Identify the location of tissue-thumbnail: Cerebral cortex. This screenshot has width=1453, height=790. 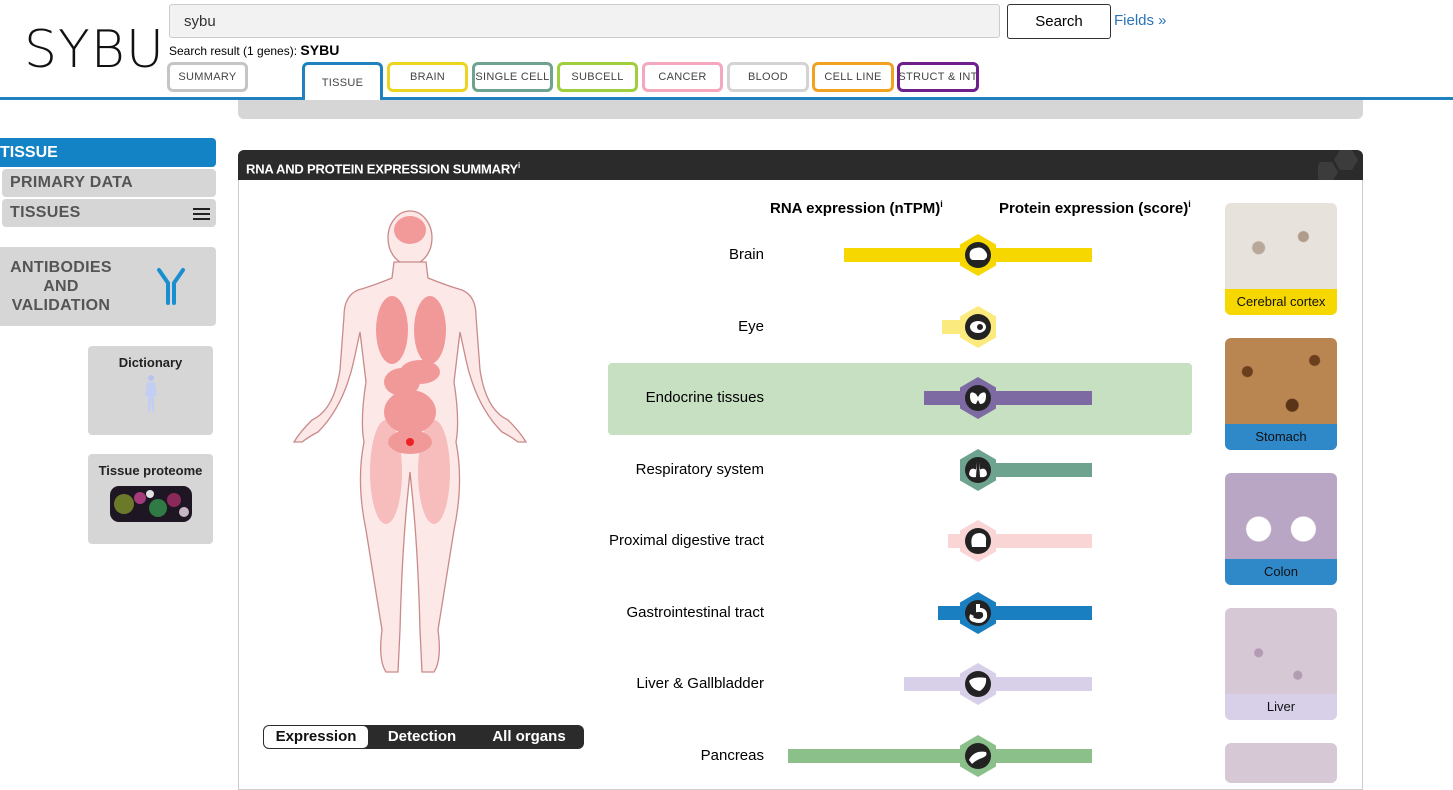
(1281, 259).